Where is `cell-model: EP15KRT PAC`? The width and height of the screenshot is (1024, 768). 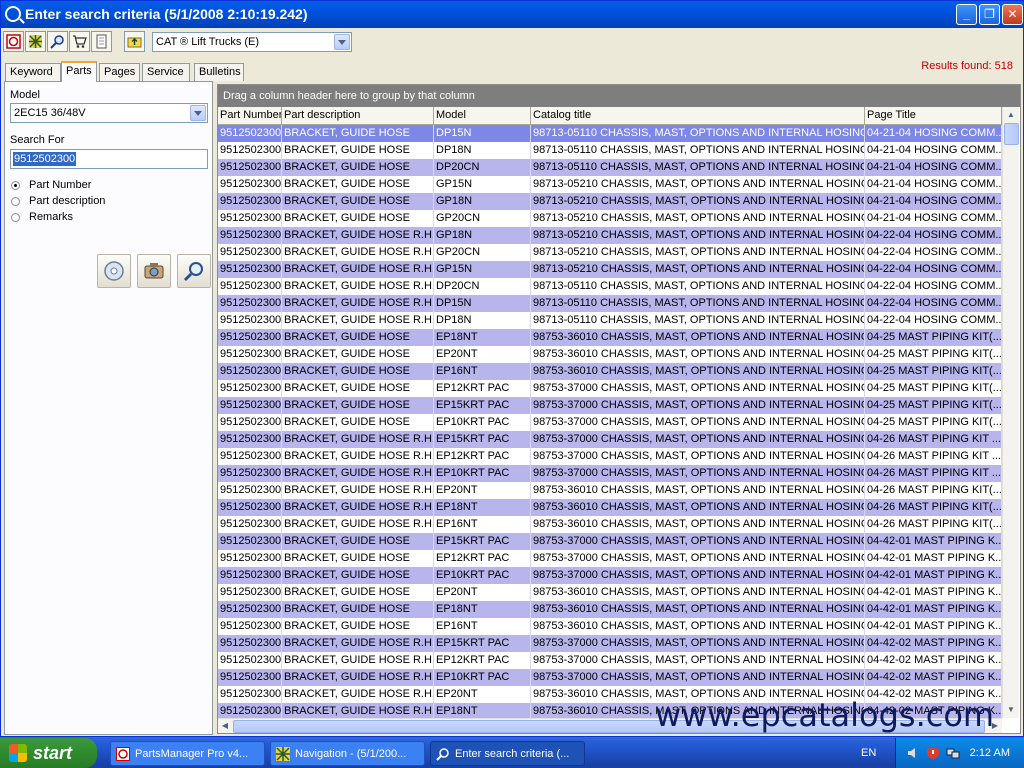 cell-model: EP15KRT PAC is located at coordinates (482, 541).